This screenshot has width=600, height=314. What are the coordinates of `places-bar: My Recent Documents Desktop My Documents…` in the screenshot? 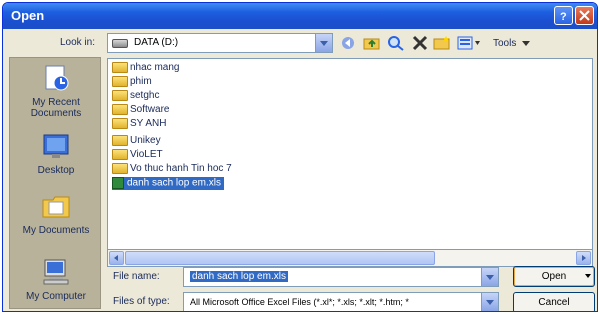 It's located at (55, 183).